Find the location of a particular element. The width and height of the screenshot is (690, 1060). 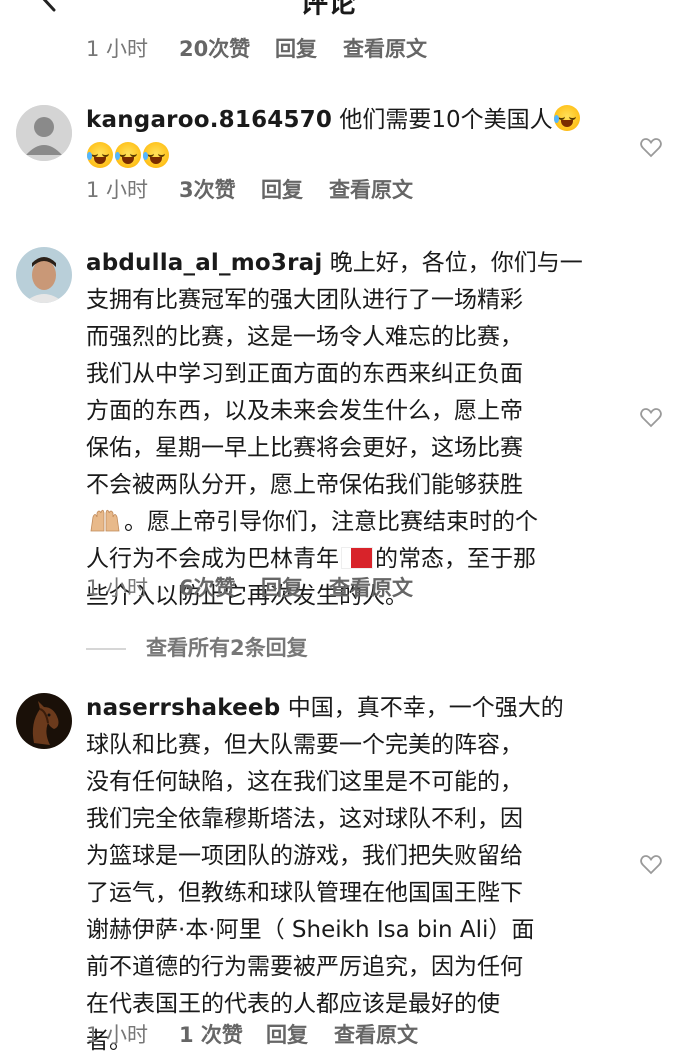

like-count: 6次赞 is located at coordinates (207, 588).